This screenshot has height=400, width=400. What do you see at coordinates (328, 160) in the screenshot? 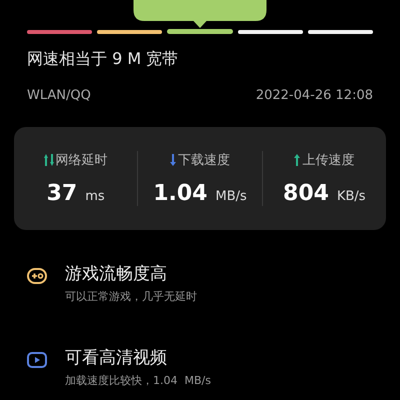
I see `stat-label: 上传速度` at bounding box center [328, 160].